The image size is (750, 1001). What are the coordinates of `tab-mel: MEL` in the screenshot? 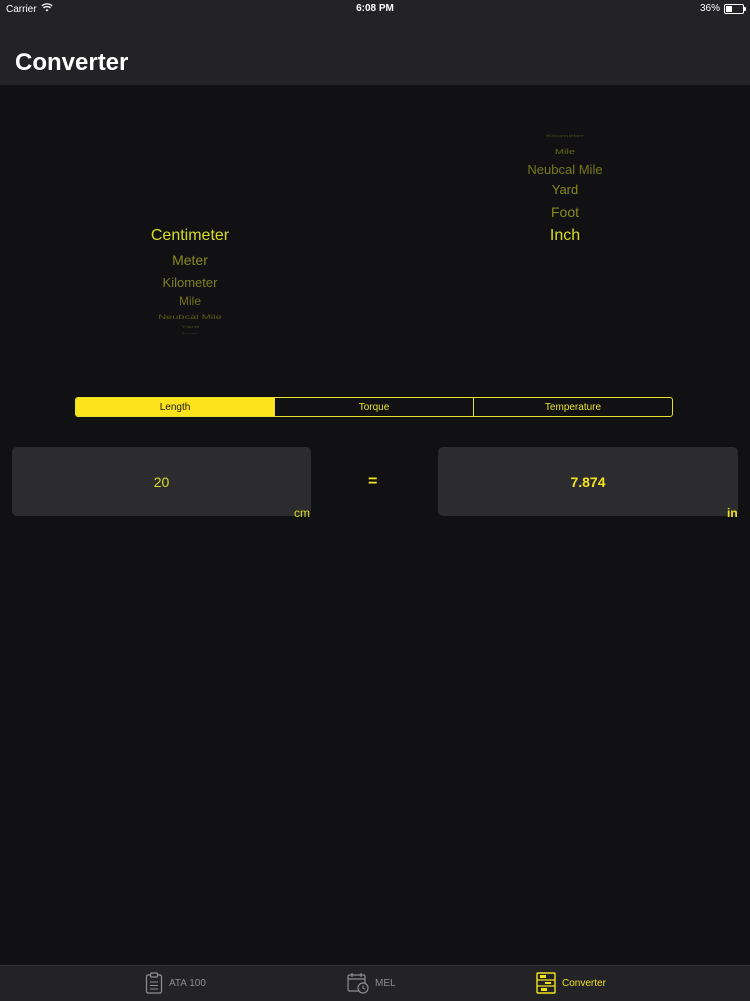 It's located at (371, 983).